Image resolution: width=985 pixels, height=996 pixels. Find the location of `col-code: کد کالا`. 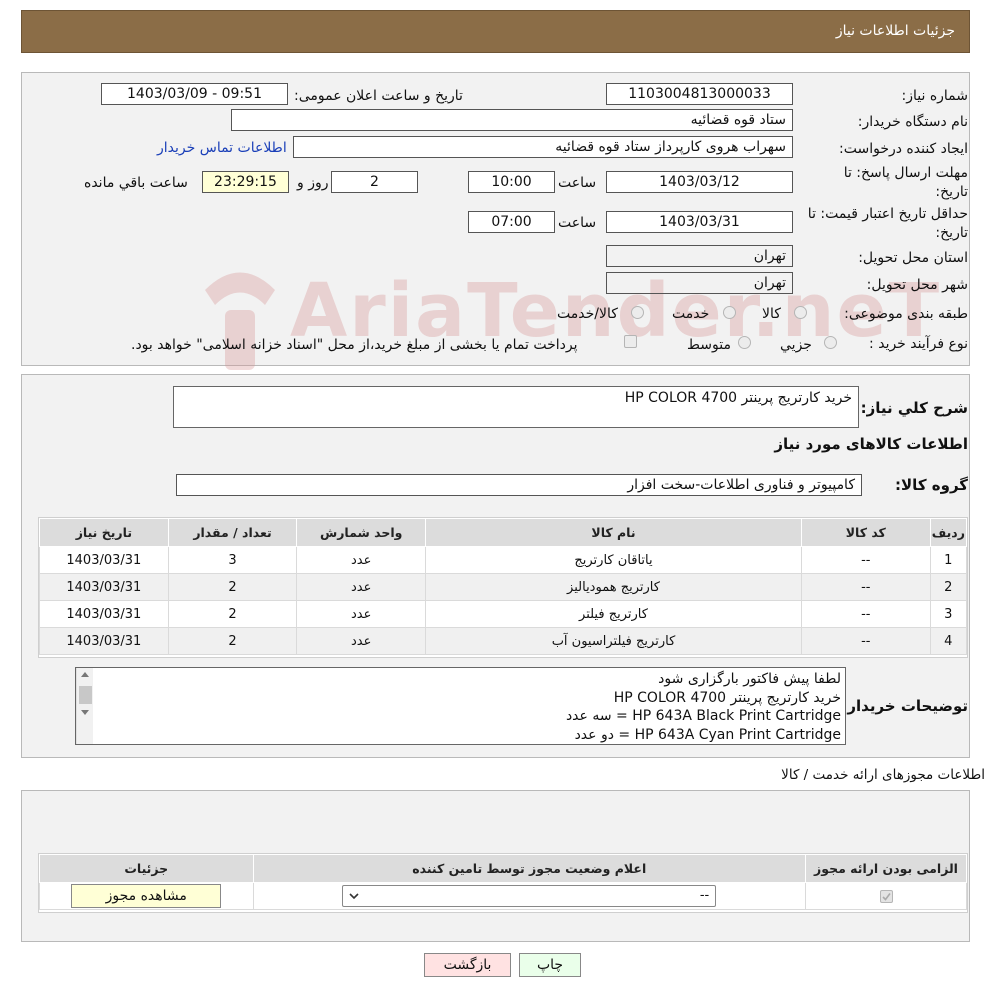

col-code: کد کالا is located at coordinates (865, 532).